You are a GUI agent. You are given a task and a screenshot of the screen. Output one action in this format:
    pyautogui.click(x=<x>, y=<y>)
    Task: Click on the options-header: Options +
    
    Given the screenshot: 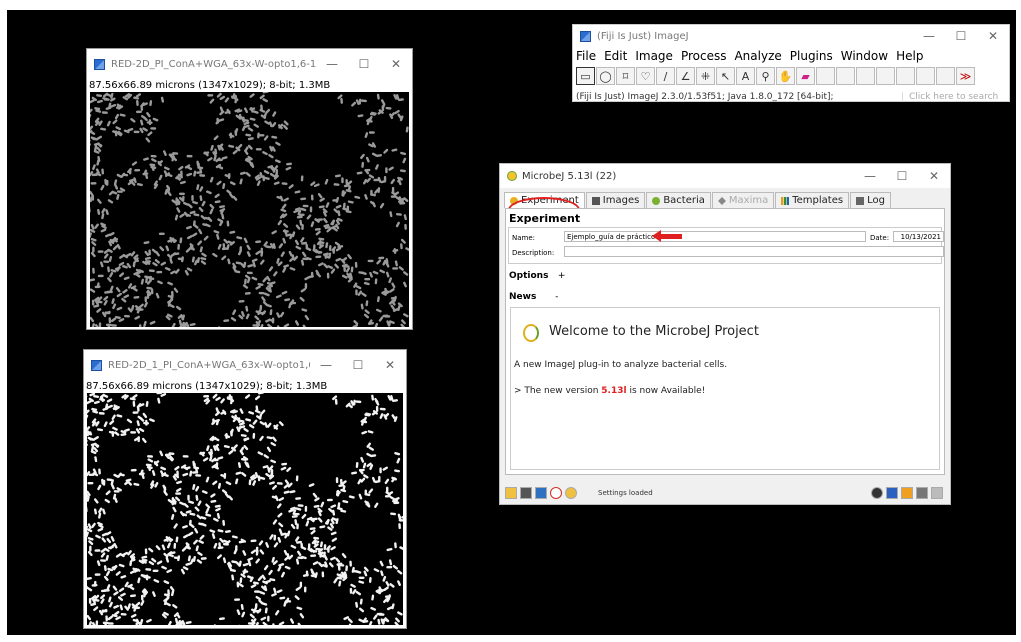 What is the action you would take?
    pyautogui.click(x=537, y=276)
    